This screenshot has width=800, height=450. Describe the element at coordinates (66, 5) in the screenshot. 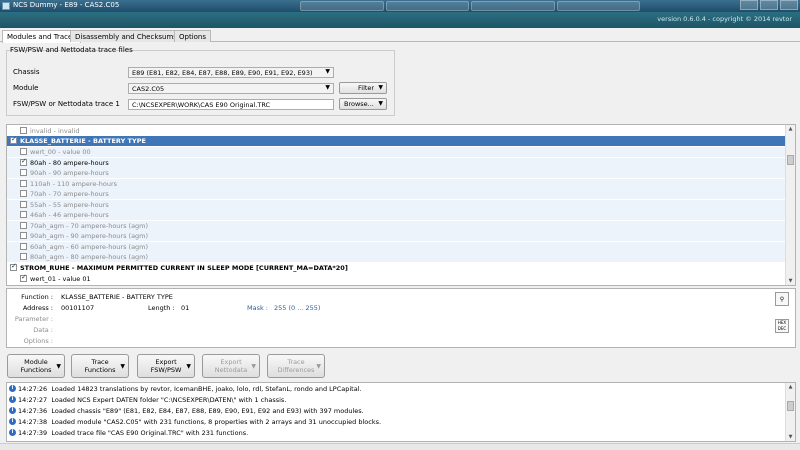

I see `window-title: NCS Dummy - E89 - CAS2.C05` at that location.